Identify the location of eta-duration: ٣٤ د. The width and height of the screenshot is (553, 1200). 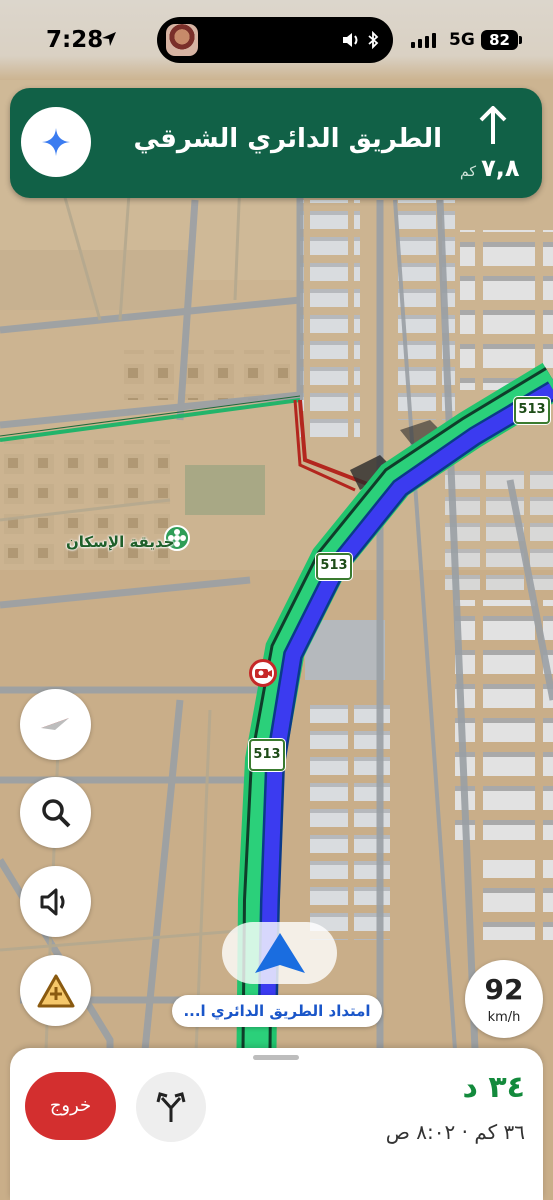
(493, 1087).